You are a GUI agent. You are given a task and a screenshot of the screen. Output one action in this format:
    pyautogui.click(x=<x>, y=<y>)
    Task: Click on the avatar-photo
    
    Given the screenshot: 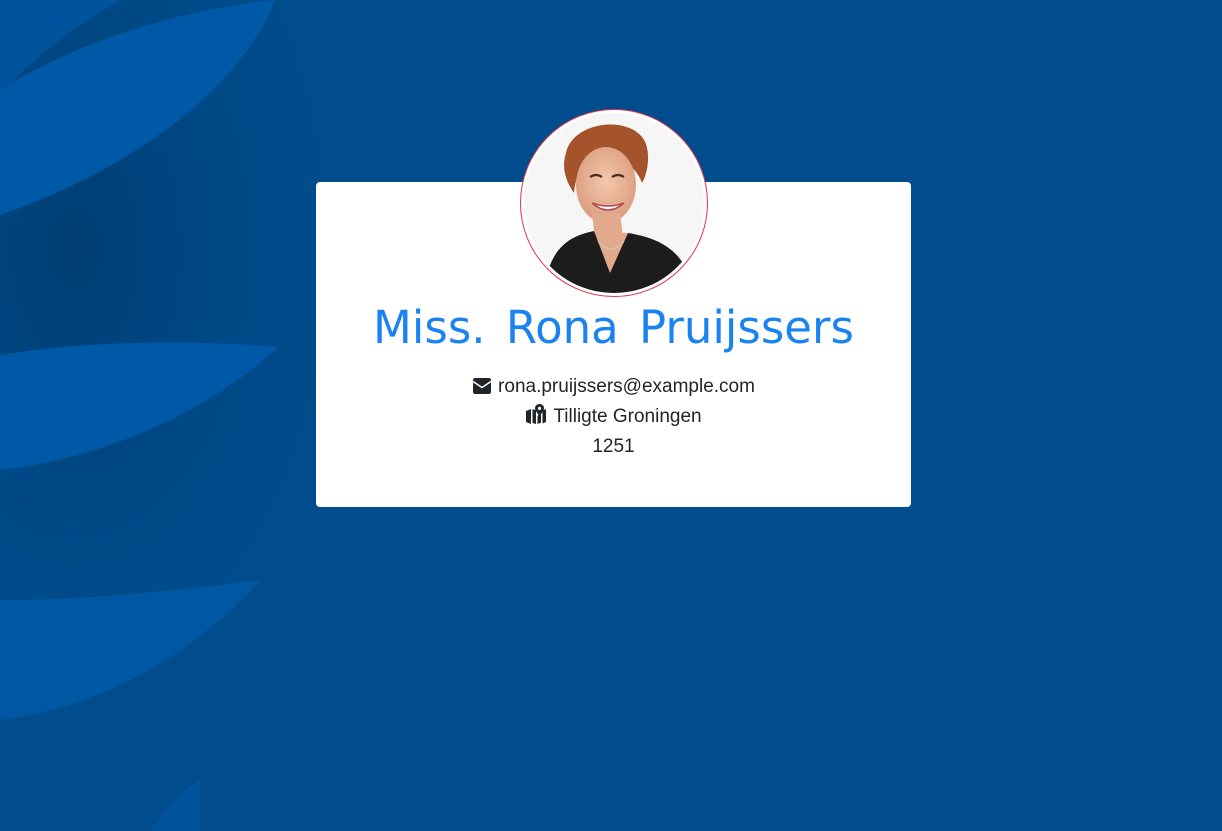 What is the action you would take?
    pyautogui.click(x=614, y=203)
    